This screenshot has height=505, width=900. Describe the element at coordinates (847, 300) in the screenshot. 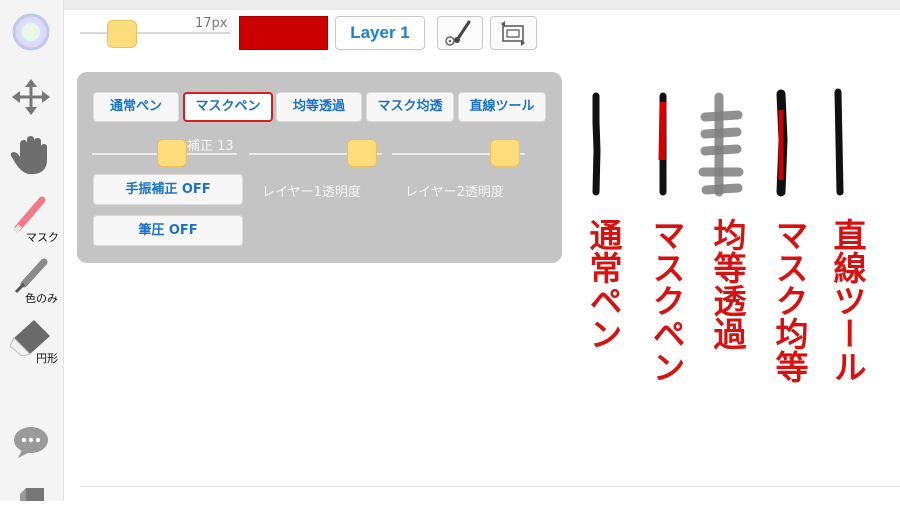

I see `demo-label: 直線ツール` at that location.